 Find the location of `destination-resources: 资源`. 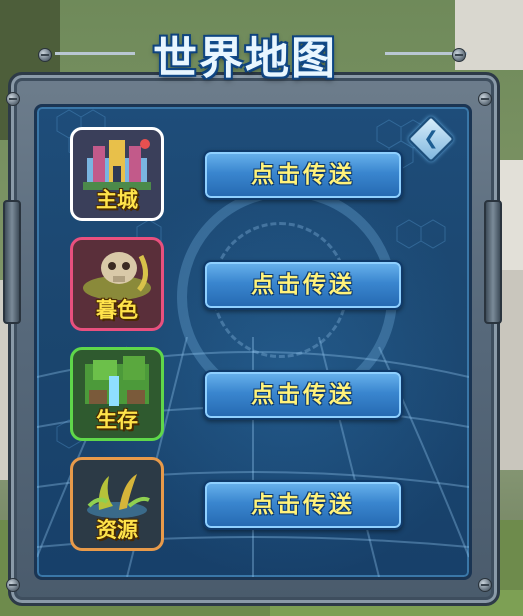

destination-resources: 资源 is located at coordinates (117, 504).